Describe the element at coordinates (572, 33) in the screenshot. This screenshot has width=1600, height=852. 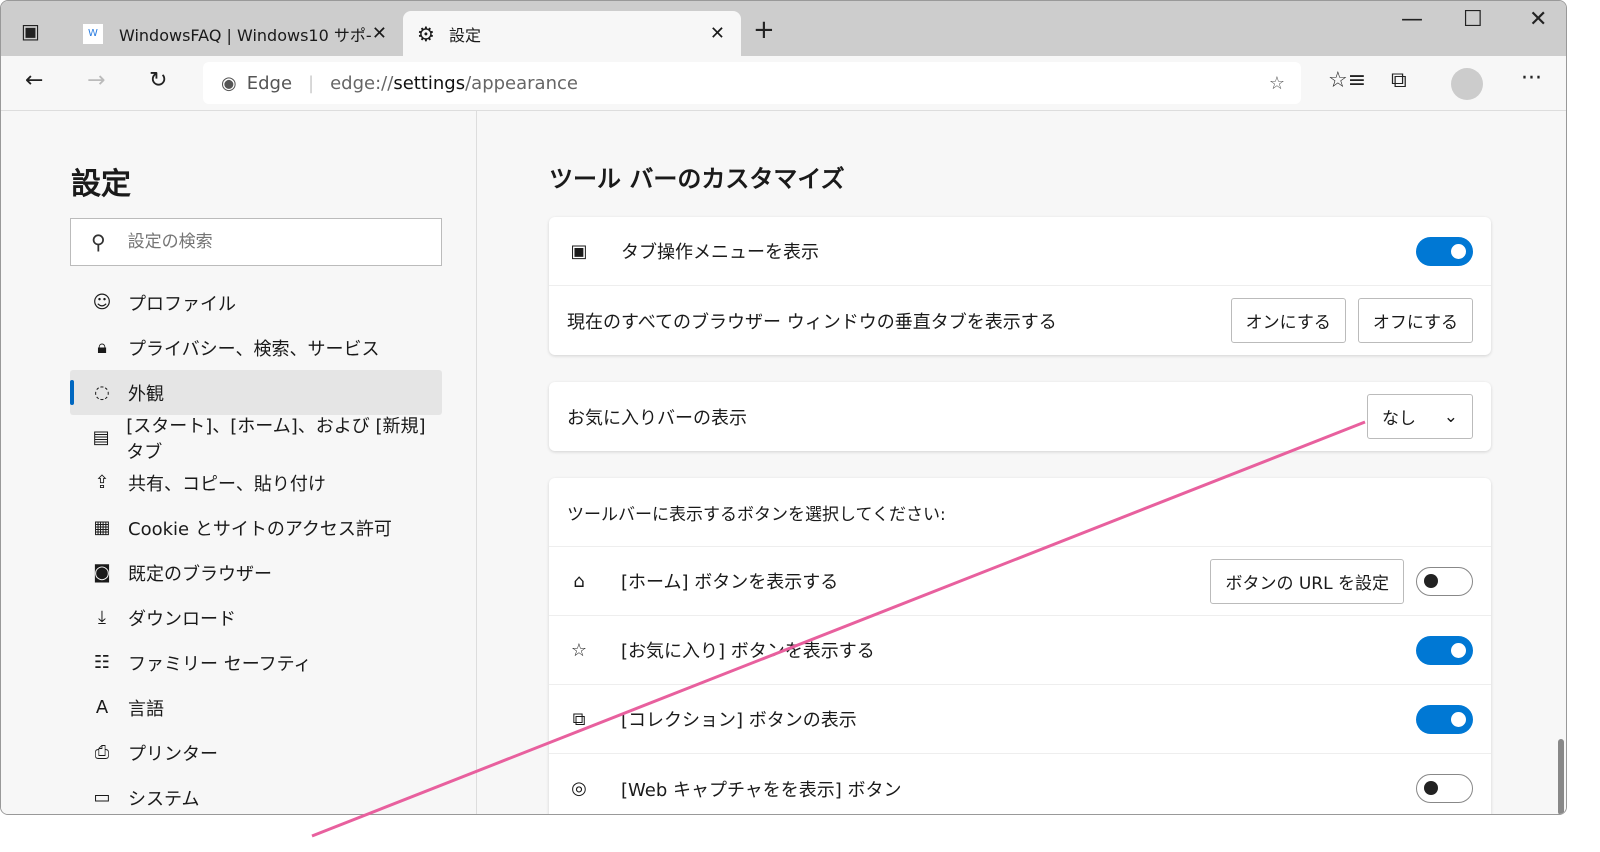
I see `tab-settings: ⚙ 設定 ✕` at that location.